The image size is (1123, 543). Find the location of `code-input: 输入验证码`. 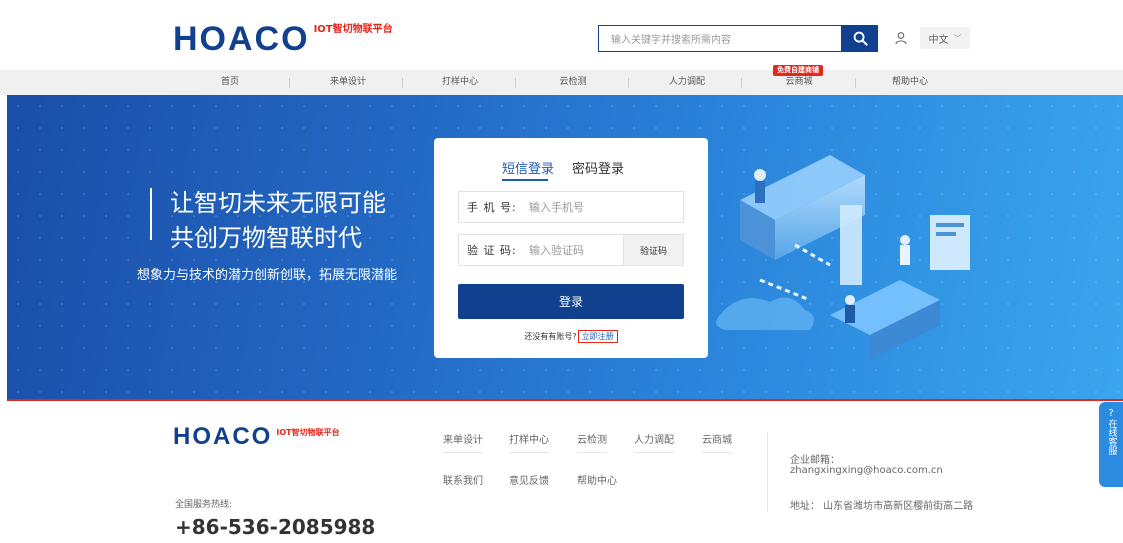

code-input: 输入验证码 is located at coordinates (556, 250).